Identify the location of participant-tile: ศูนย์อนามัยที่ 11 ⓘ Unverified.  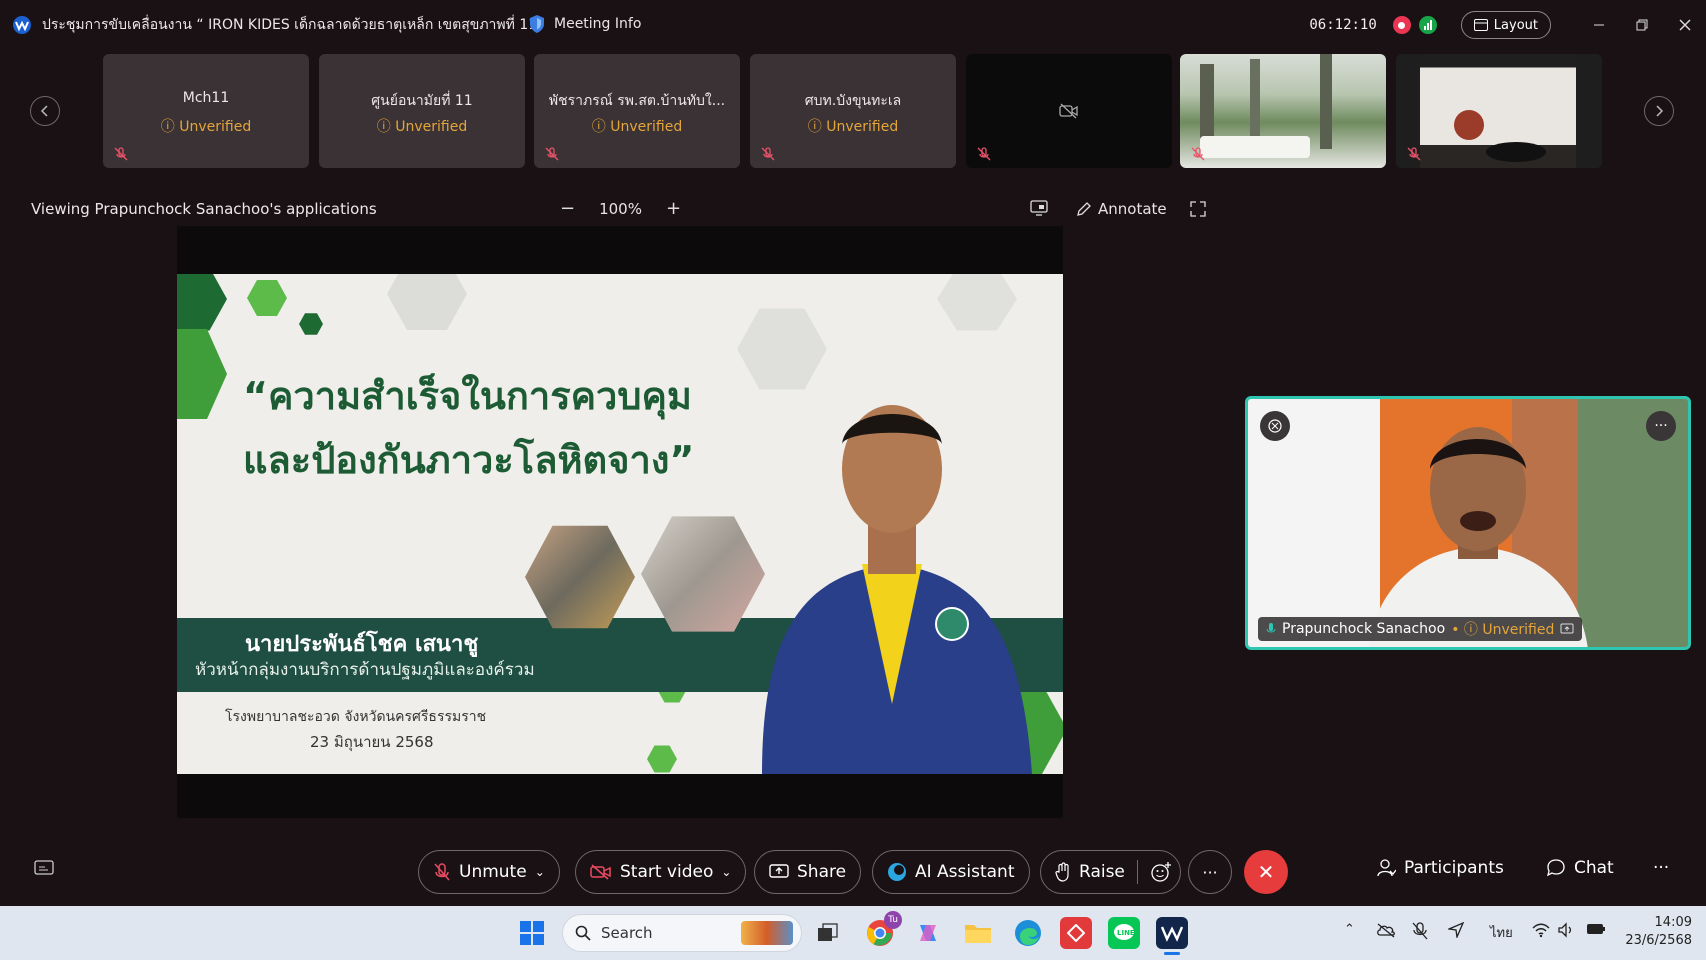
(422, 111).